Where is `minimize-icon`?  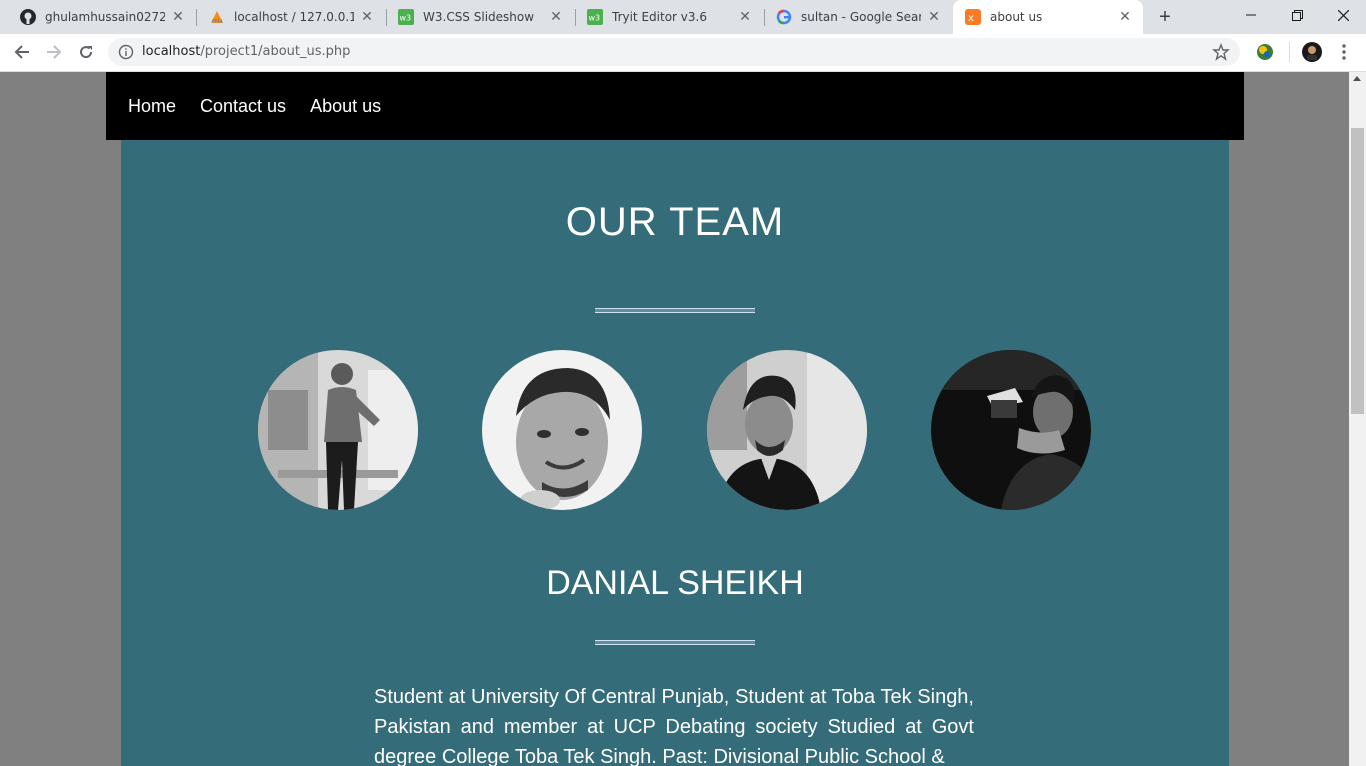
minimize-icon is located at coordinates (1251, 15).